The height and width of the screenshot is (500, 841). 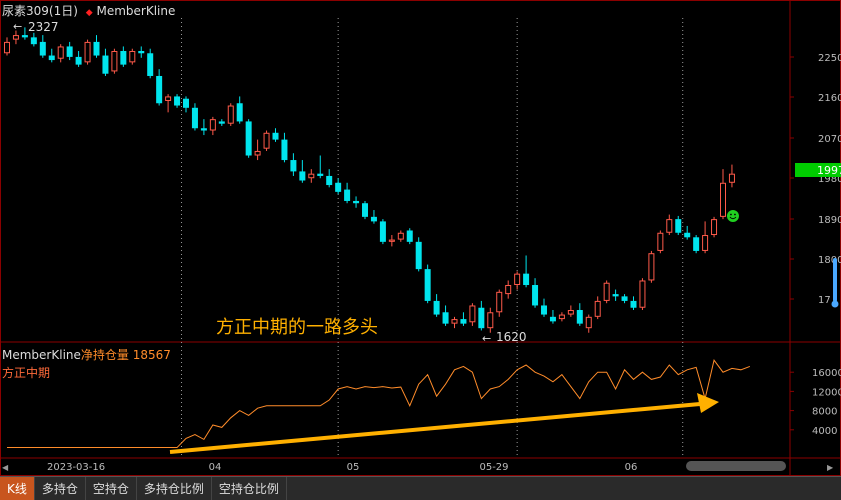 I want to click on tab-kline: K线, so click(x=17, y=488).